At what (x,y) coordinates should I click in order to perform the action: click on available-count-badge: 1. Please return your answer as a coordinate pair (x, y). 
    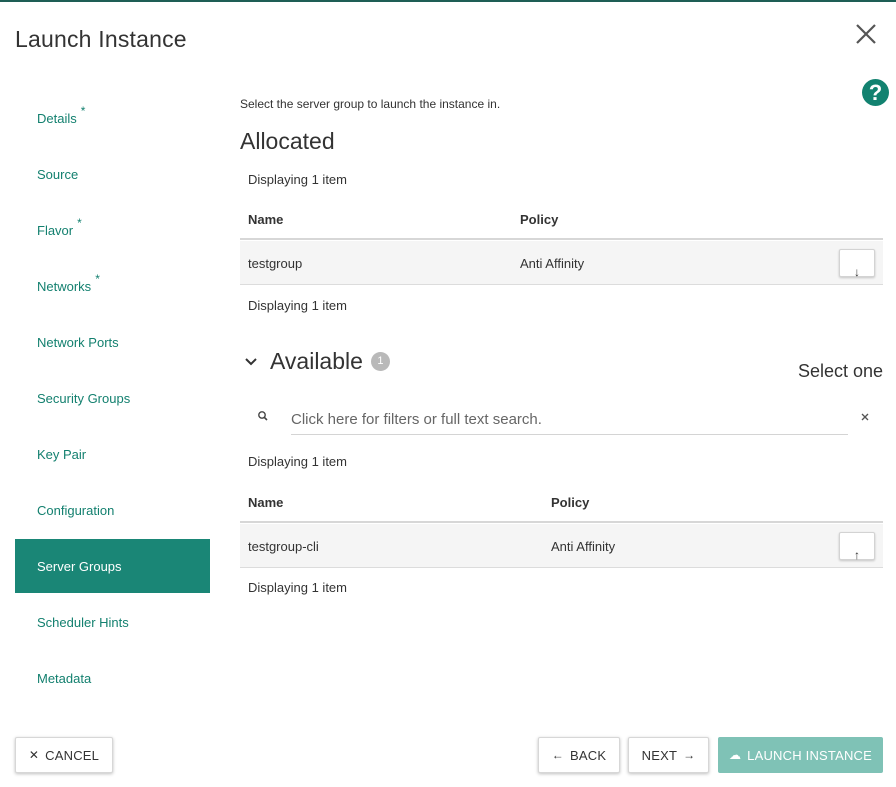
    Looking at the image, I should click on (380, 361).